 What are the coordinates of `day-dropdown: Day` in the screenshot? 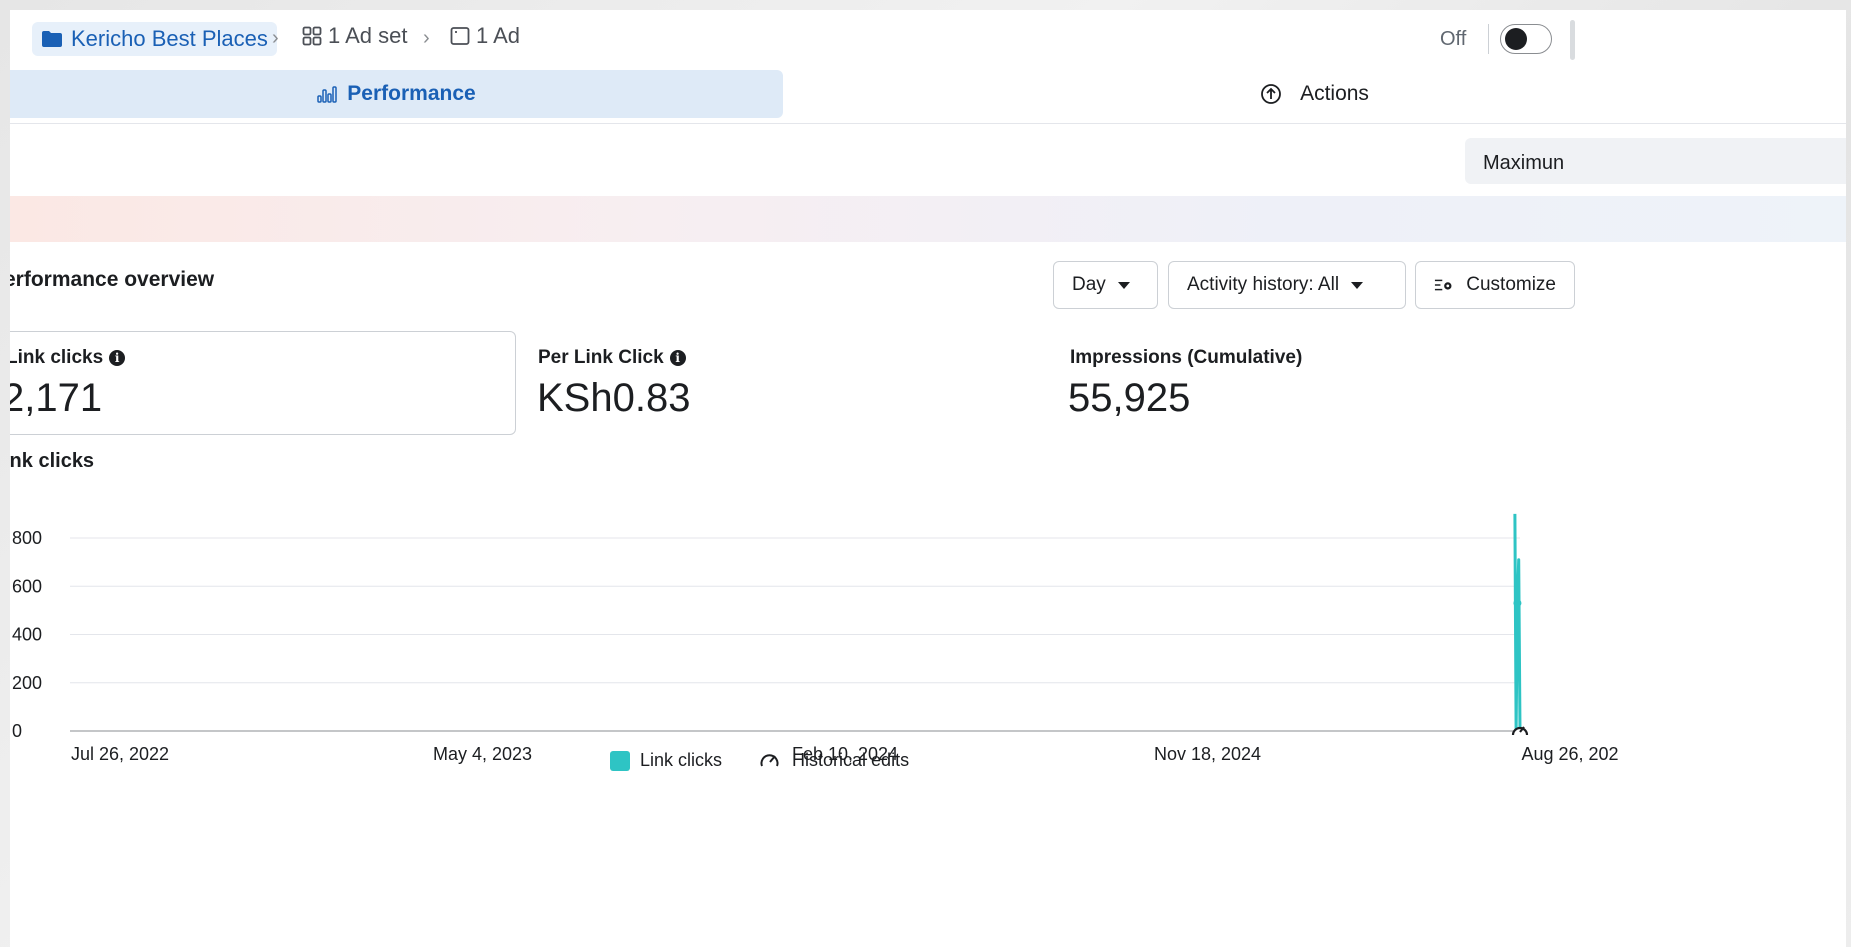 It's located at (1105, 285).